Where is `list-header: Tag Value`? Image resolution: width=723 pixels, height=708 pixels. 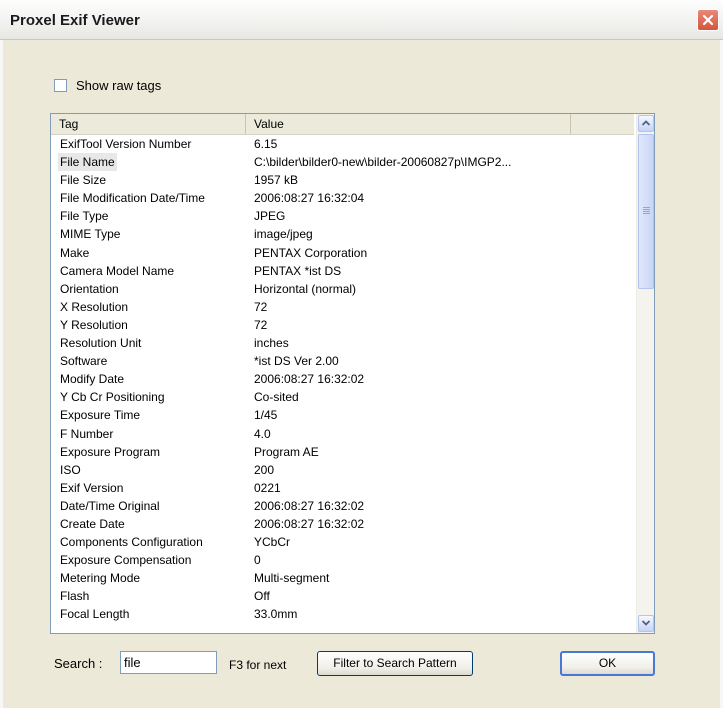
list-header: Tag Value is located at coordinates (342, 124).